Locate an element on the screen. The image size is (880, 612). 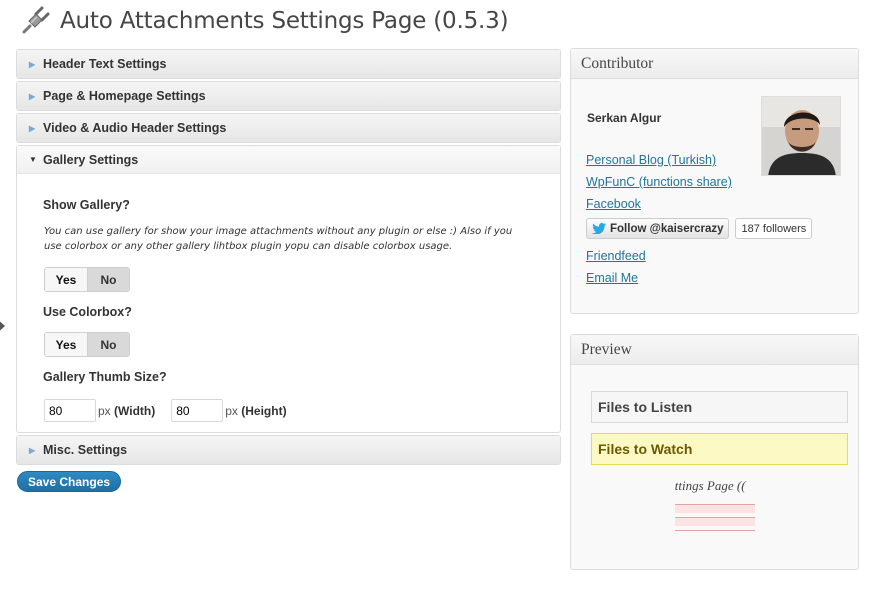
plugin-icon is located at coordinates (36, 20).